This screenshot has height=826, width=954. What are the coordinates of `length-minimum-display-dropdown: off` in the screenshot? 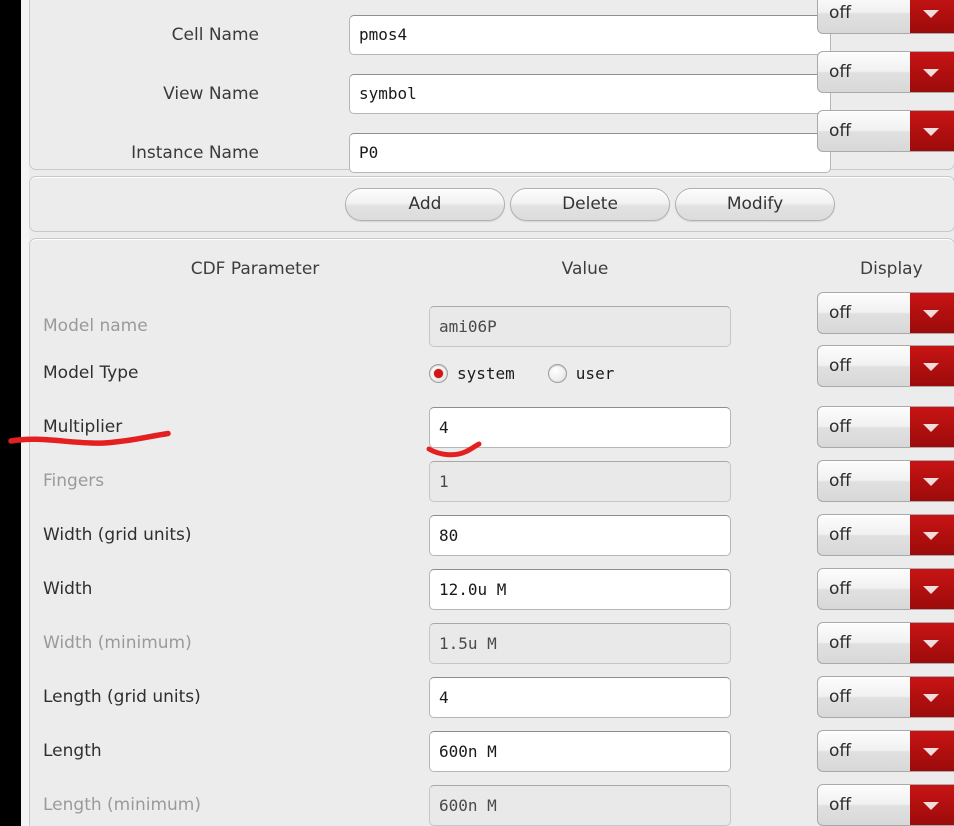 It's located at (885, 805).